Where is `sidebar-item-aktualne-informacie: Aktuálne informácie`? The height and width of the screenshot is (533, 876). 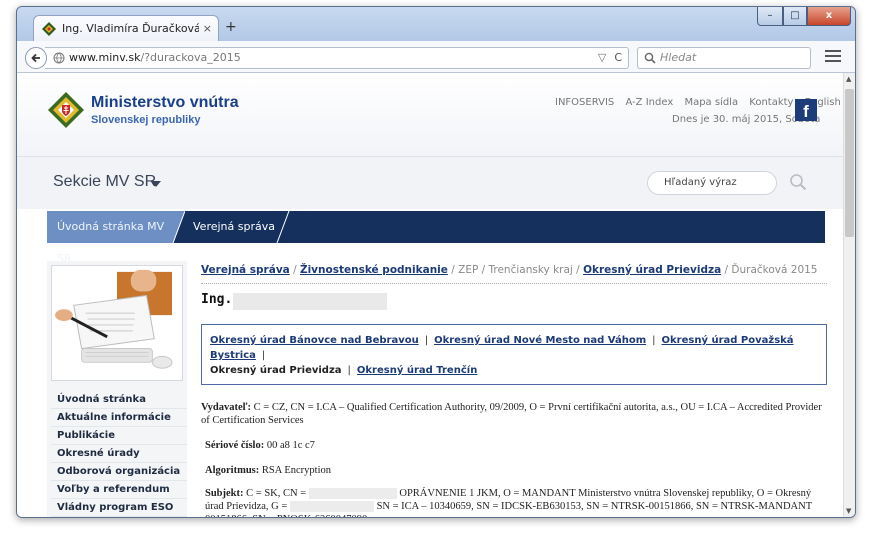 sidebar-item-aktualne-informacie: Aktuálne informácie is located at coordinates (119, 418).